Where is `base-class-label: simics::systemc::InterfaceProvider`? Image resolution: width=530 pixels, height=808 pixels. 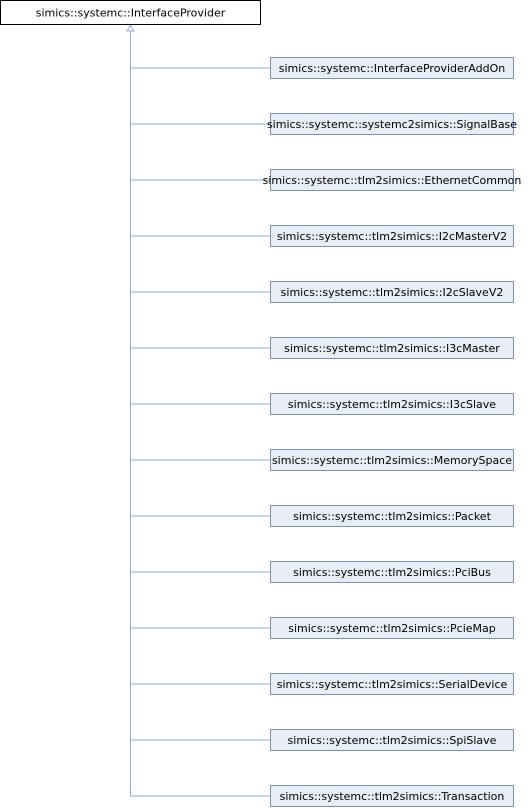
base-class-label: simics::systemc::InterfaceProvider is located at coordinates (131, 13).